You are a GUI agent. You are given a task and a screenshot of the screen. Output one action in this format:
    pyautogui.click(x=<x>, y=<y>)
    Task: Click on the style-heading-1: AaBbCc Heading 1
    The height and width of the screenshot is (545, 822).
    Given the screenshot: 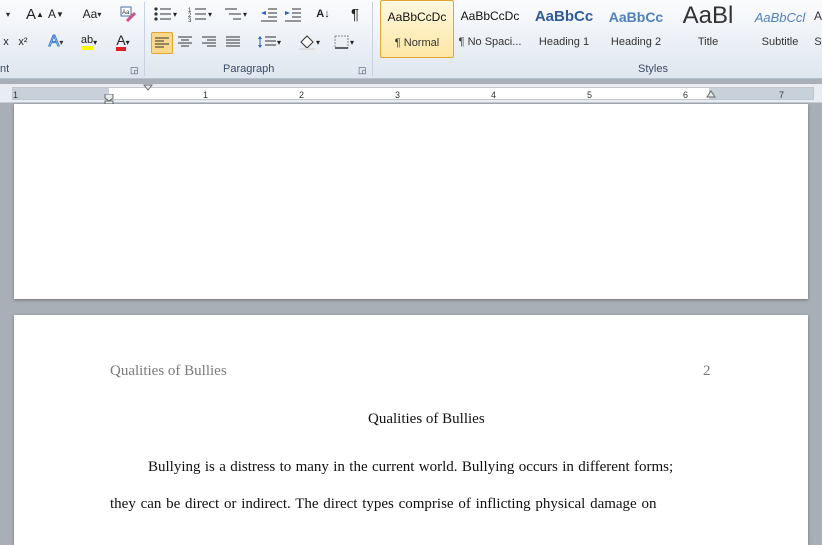 What is the action you would take?
    pyautogui.click(x=564, y=28)
    